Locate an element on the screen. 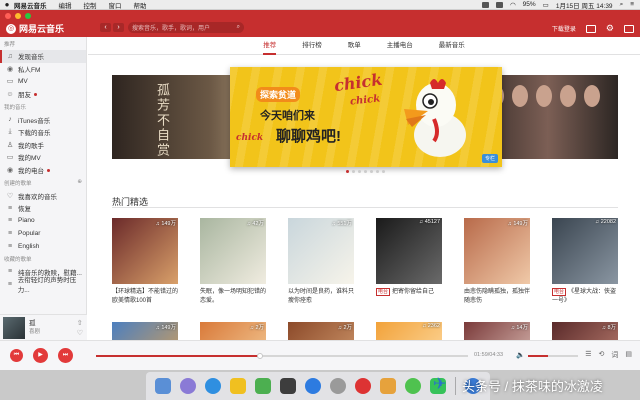 The width and height of the screenshot is (640, 400). tab-item: 歌单 is located at coordinates (354, 46).